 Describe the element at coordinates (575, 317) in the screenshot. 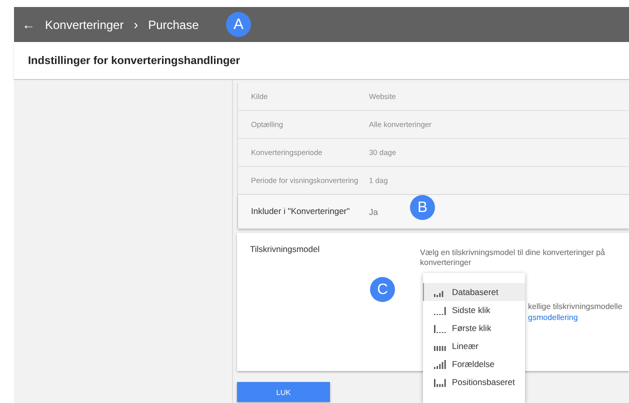

I see `help-link: gsmodellering` at that location.